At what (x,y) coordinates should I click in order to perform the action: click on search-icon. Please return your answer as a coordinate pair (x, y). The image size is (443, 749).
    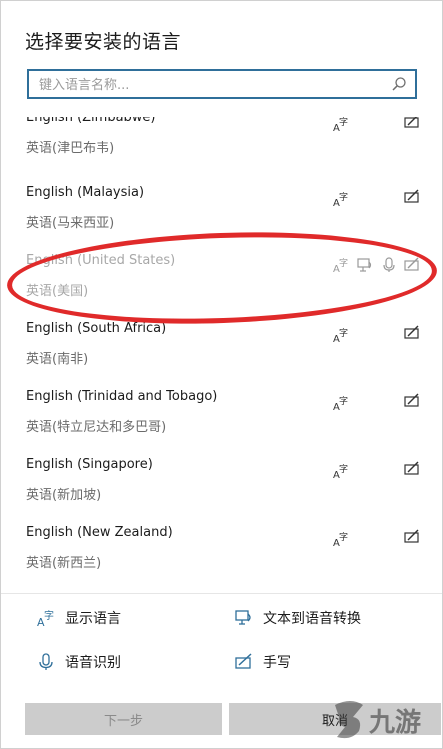
    Looking at the image, I should click on (399, 84).